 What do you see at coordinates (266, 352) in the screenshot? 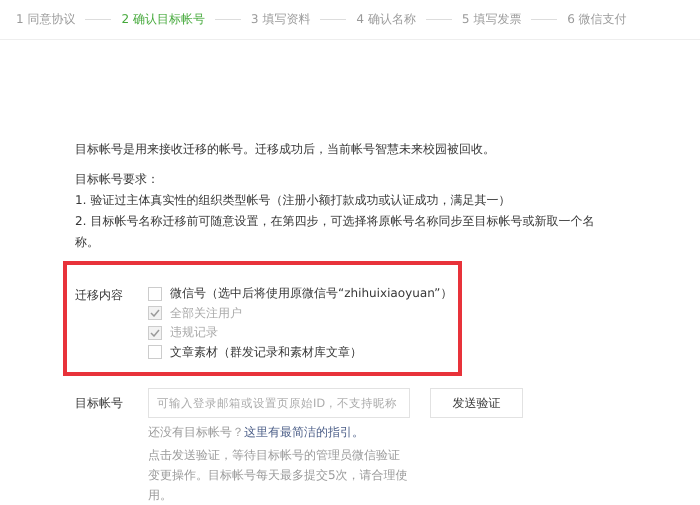
I see `option-label: 文章素材（群发记录和素材库文章）` at bounding box center [266, 352].